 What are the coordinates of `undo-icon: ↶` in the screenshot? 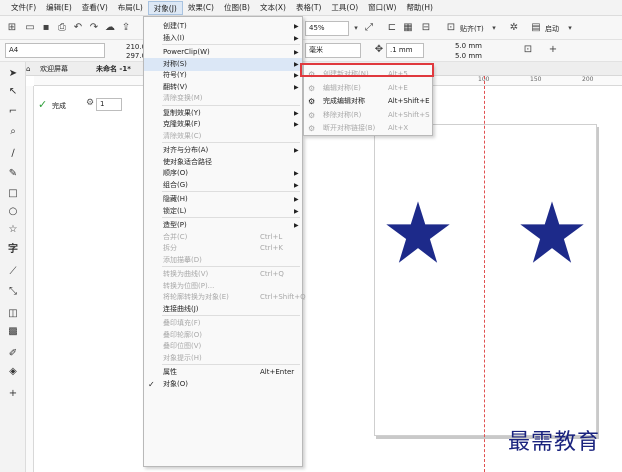 It's located at (78, 28).